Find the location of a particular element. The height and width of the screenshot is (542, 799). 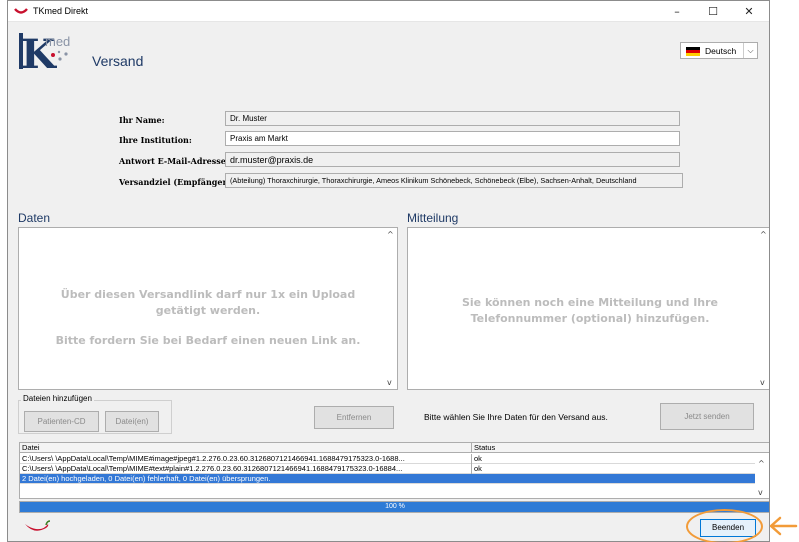

maximize-button: ☐ is located at coordinates (713, 11).